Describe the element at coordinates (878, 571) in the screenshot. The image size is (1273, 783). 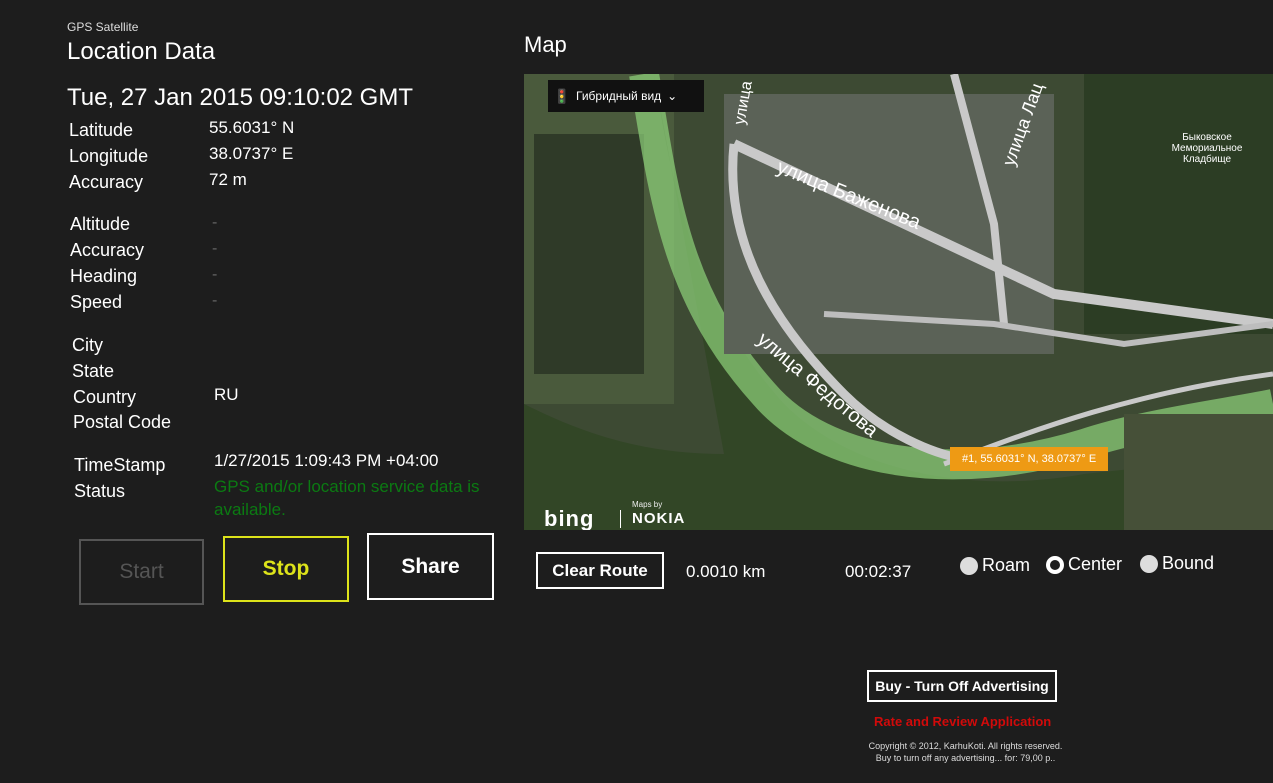
I see `route-duration: 00:02:37` at that location.